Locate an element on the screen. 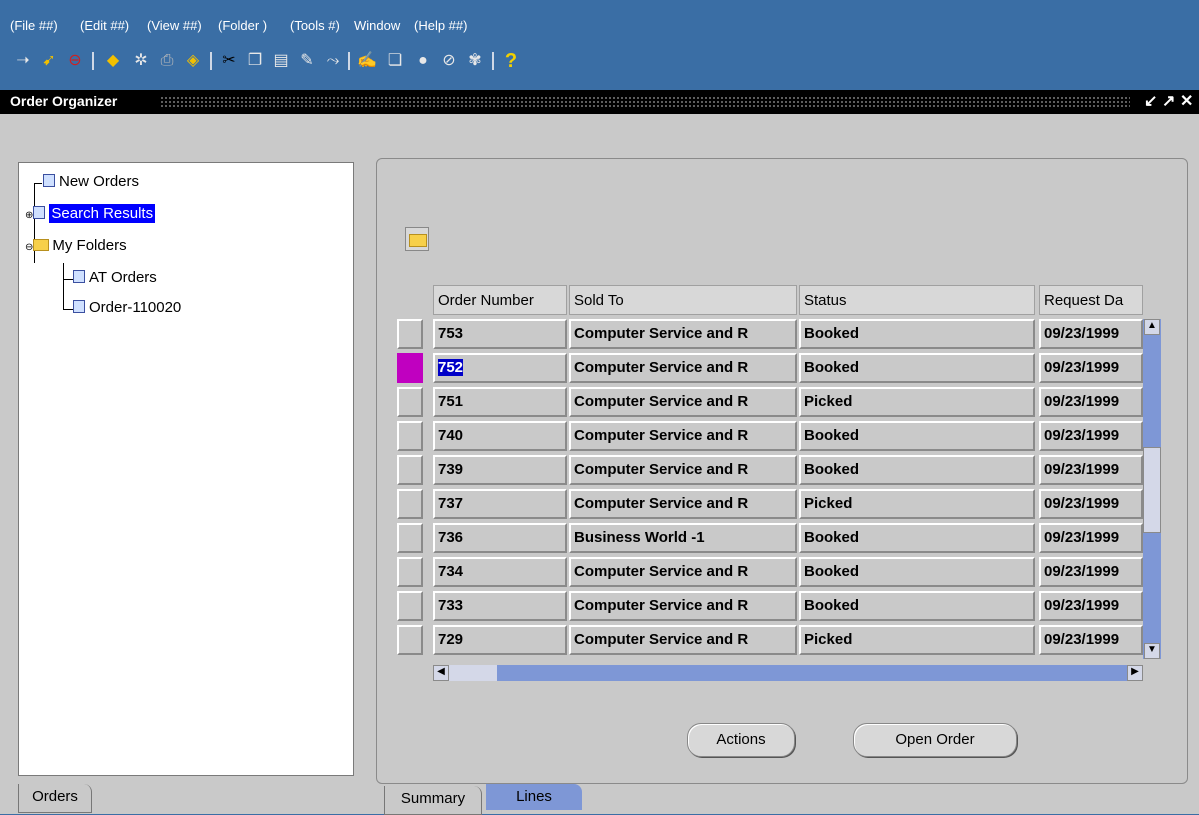 The width and height of the screenshot is (1199, 815). save-icon: ◆ is located at coordinates (113, 61).